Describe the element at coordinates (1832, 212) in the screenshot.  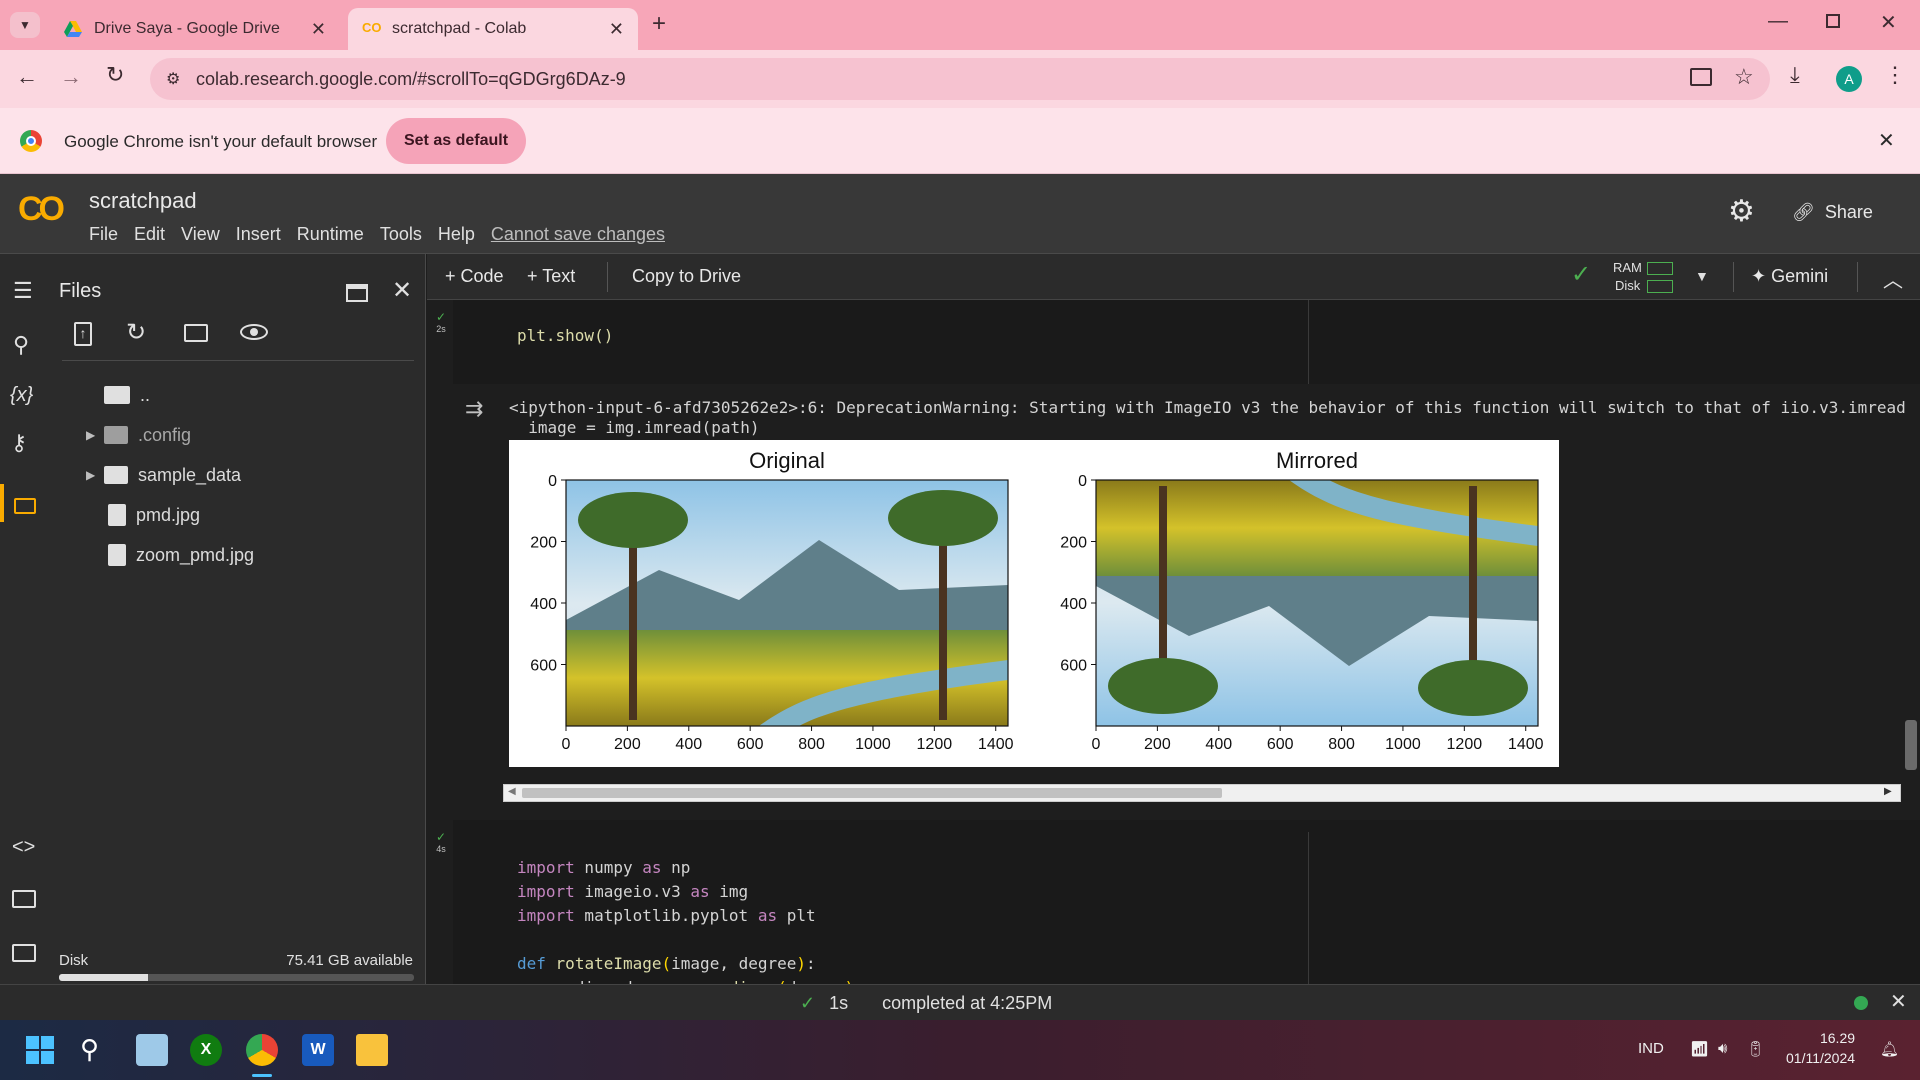
I see `share-button: 🔗︎ Share` at that location.